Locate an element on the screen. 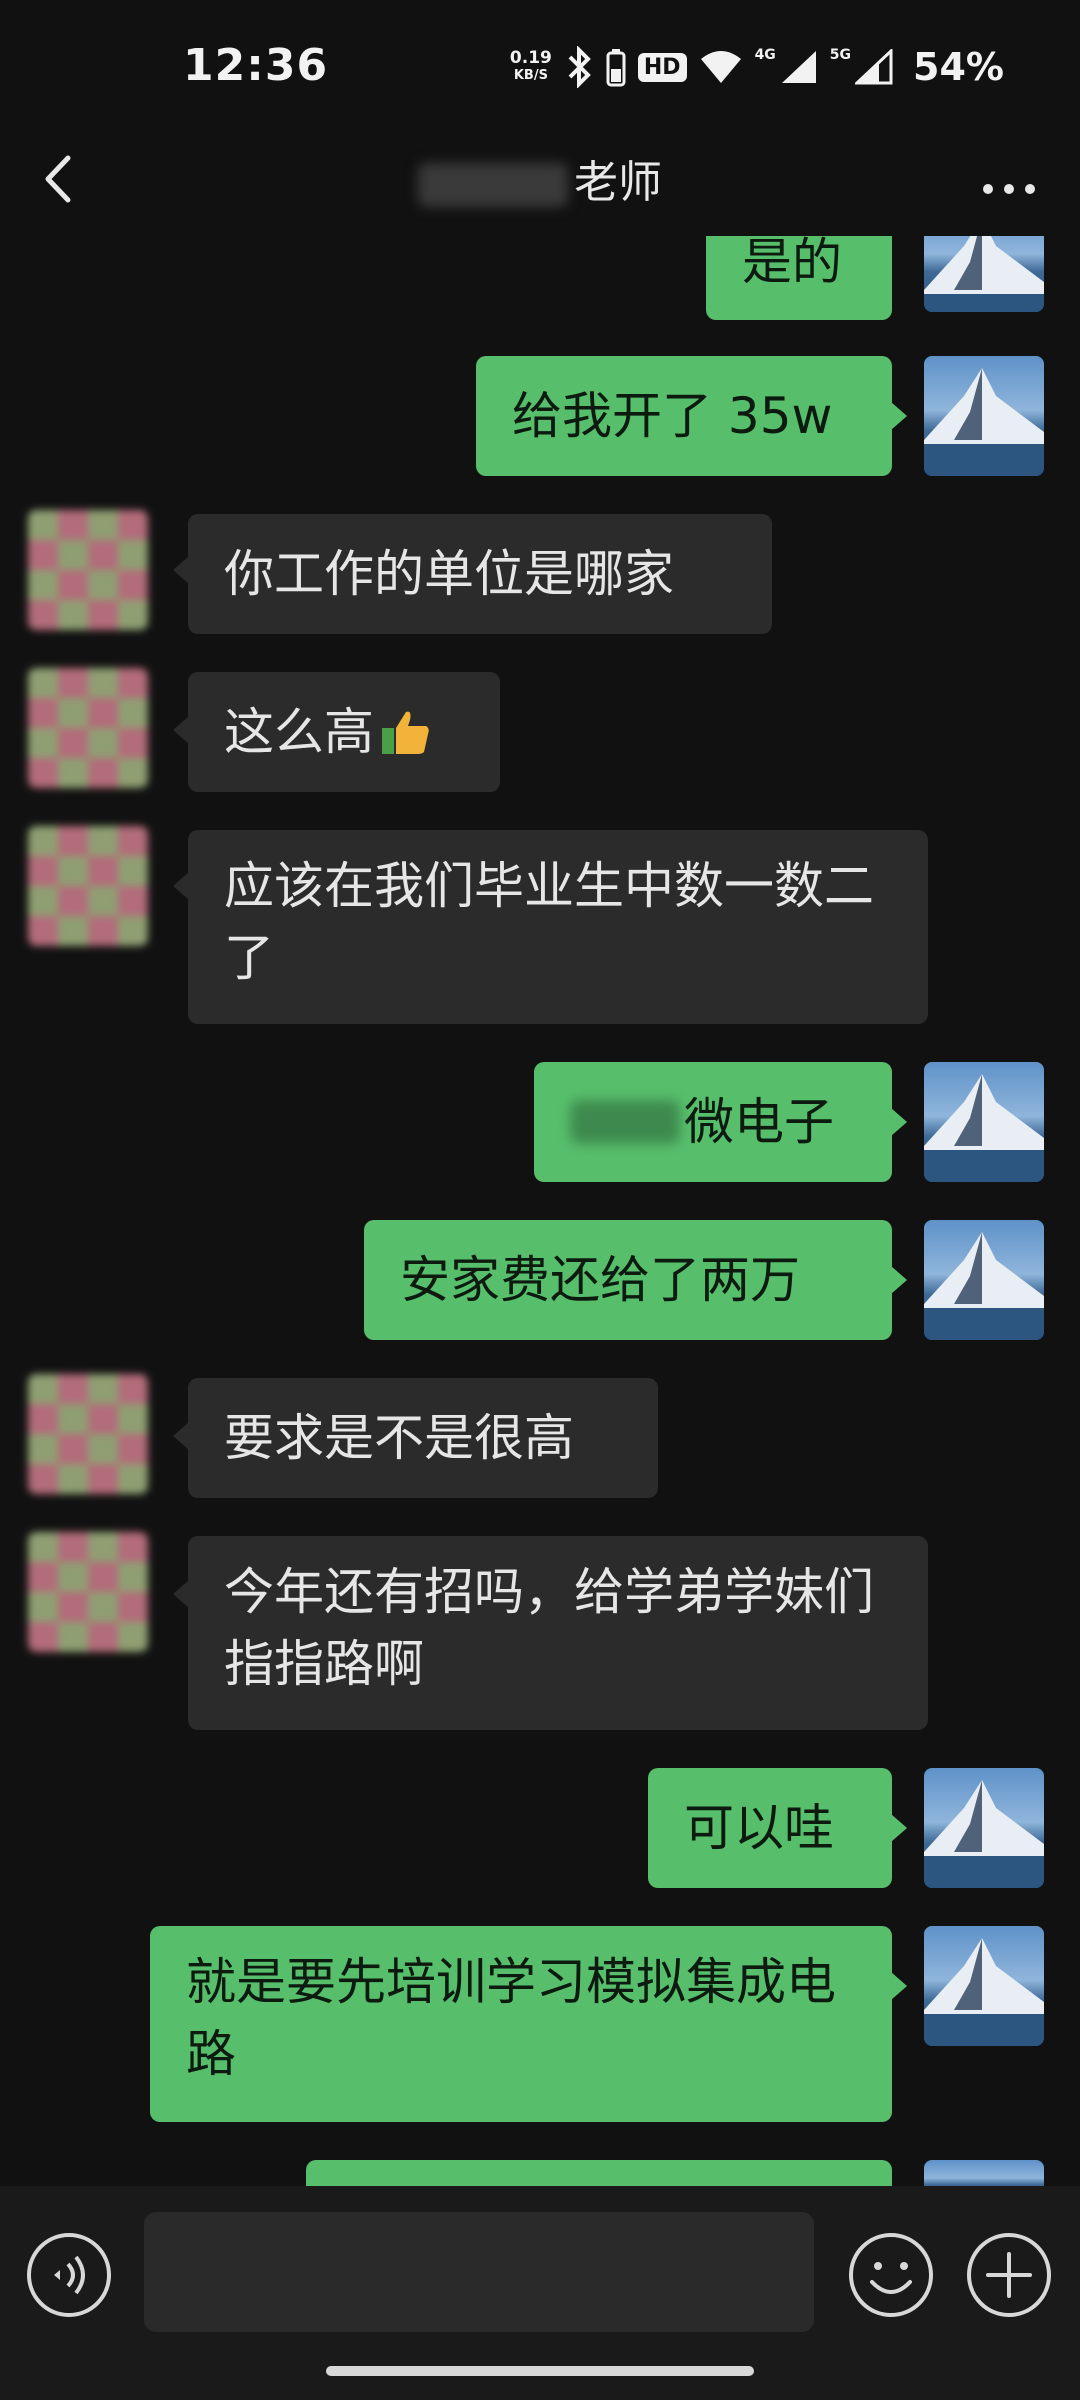 The image size is (1080, 2400). title-redaction is located at coordinates (493, 185).